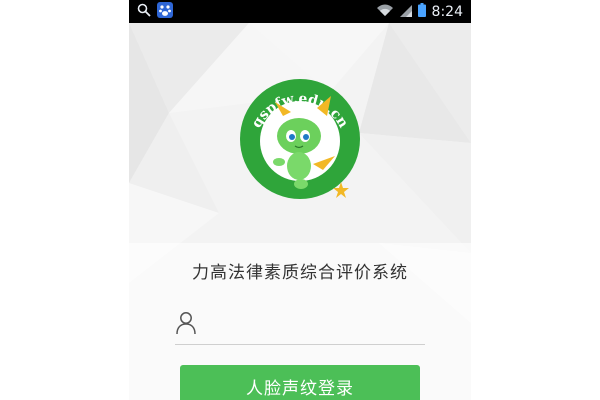 This screenshot has width=600, height=400. Describe the element at coordinates (300, 382) in the screenshot. I see `face-voice-login-button: 人脸声纹登录` at that location.